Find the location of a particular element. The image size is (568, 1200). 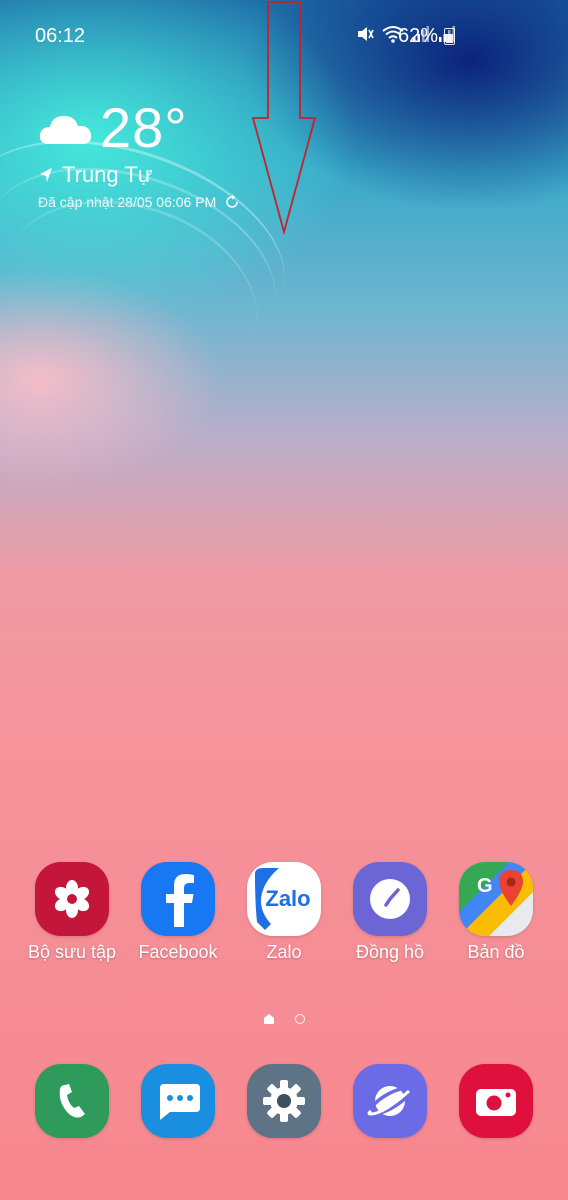

page-dot is located at coordinates (300, 1019).